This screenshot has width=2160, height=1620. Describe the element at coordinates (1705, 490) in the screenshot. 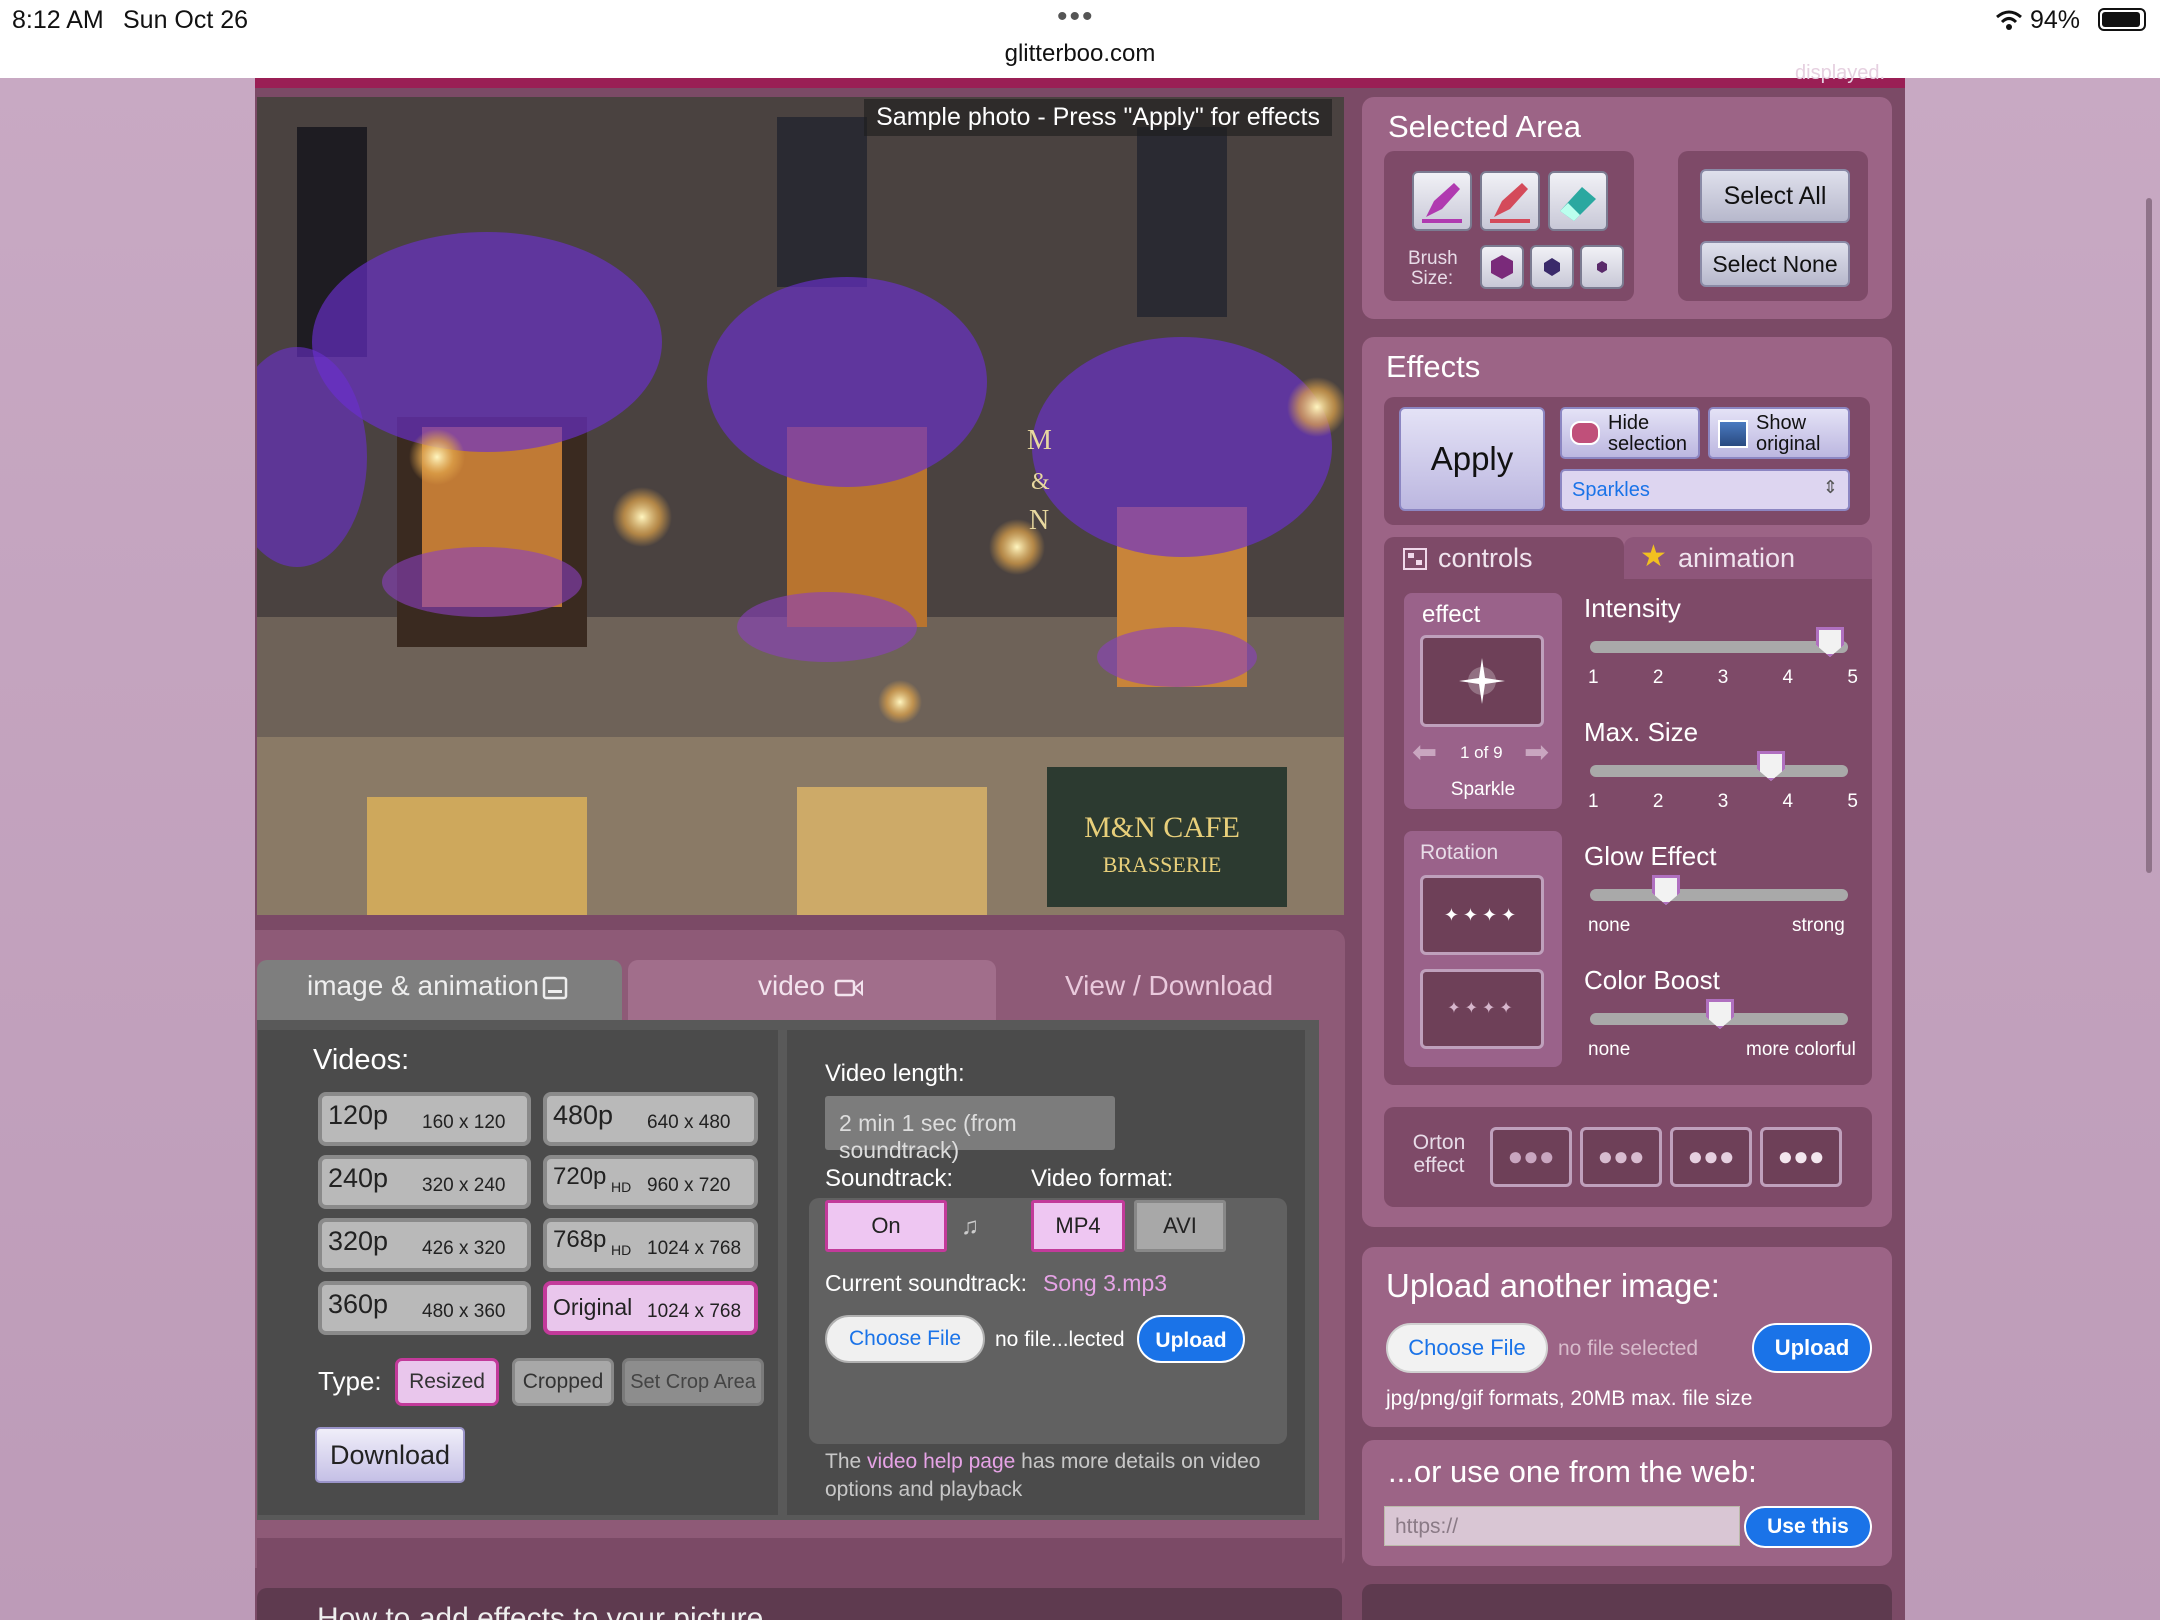

I see `effect-dropdown: Sparkles ⇕` at that location.